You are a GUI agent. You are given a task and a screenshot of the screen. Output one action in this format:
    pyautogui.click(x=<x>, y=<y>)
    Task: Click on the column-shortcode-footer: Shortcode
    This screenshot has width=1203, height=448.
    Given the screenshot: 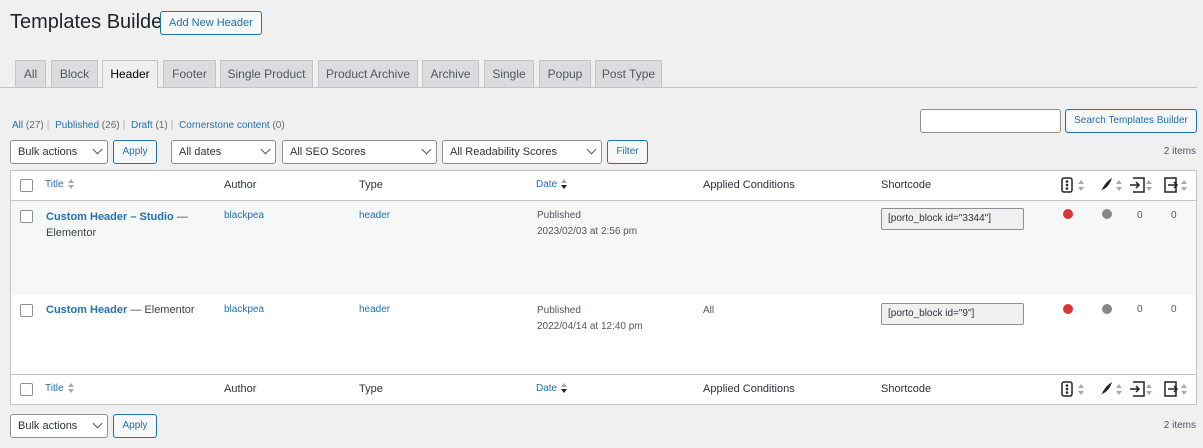 What is the action you would take?
    pyautogui.click(x=906, y=389)
    